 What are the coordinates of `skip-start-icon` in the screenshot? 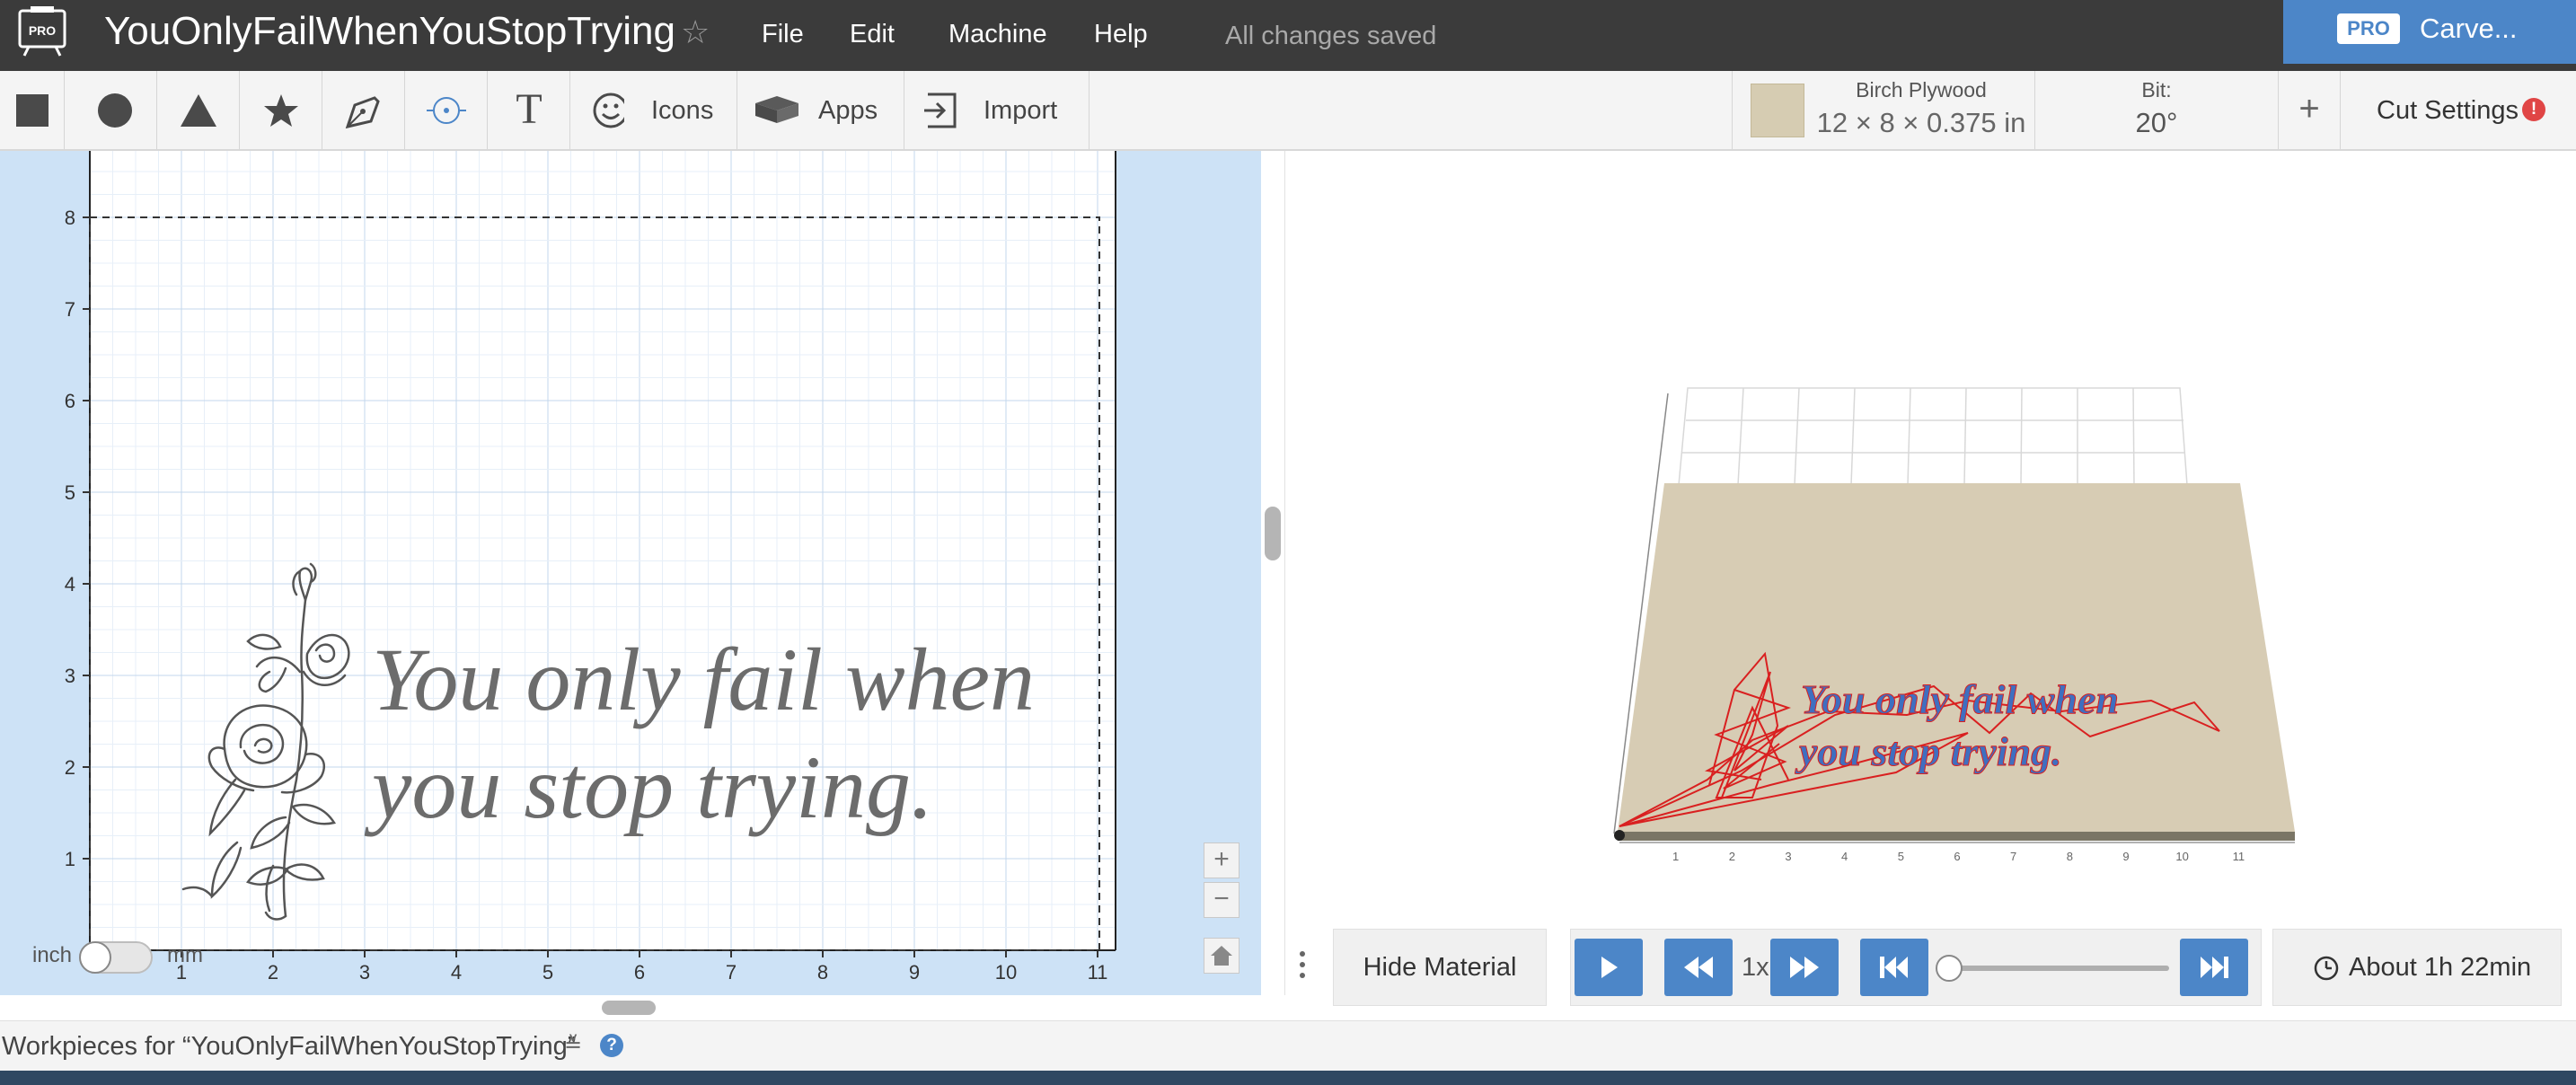 It's located at (1894, 967).